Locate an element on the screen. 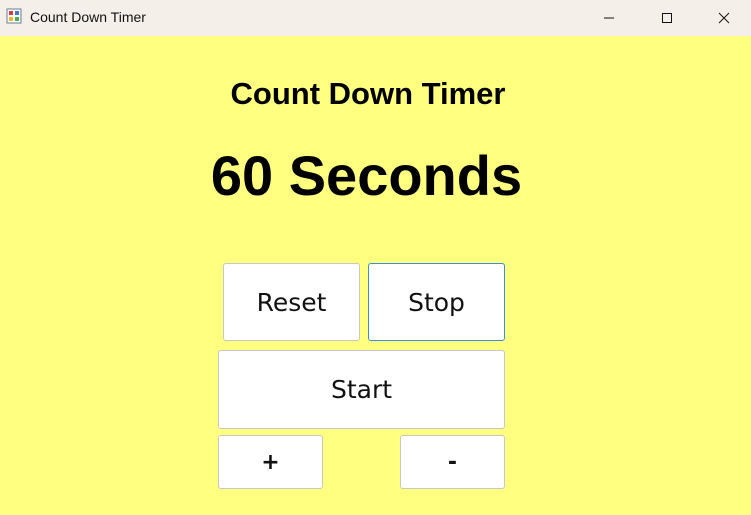 This screenshot has height=515, width=751. window-title: Count Down Timer is located at coordinates (88, 17).